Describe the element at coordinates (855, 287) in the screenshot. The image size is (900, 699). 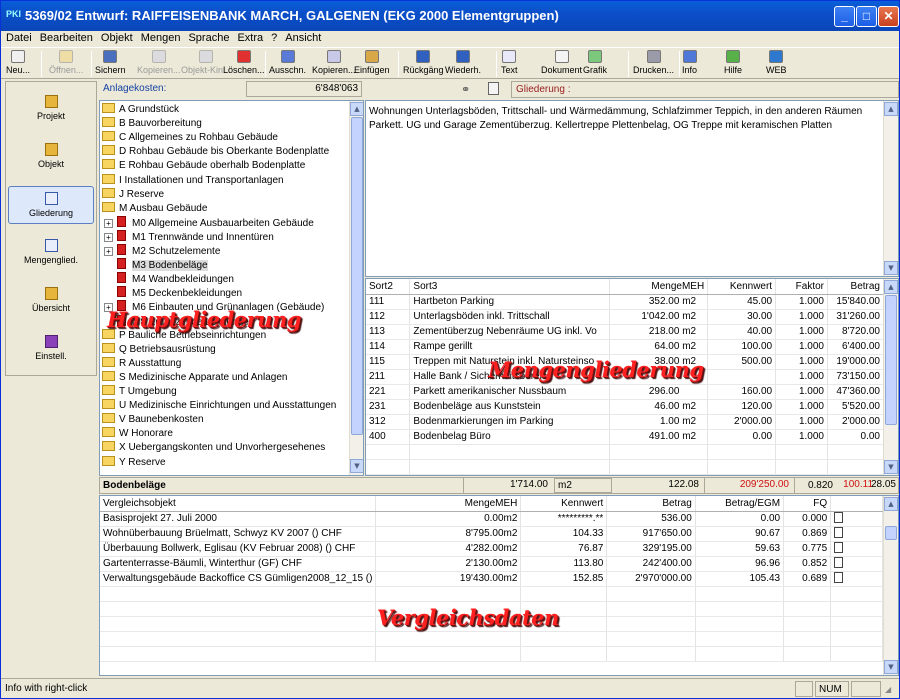
I see `column-header: Betrag` at that location.